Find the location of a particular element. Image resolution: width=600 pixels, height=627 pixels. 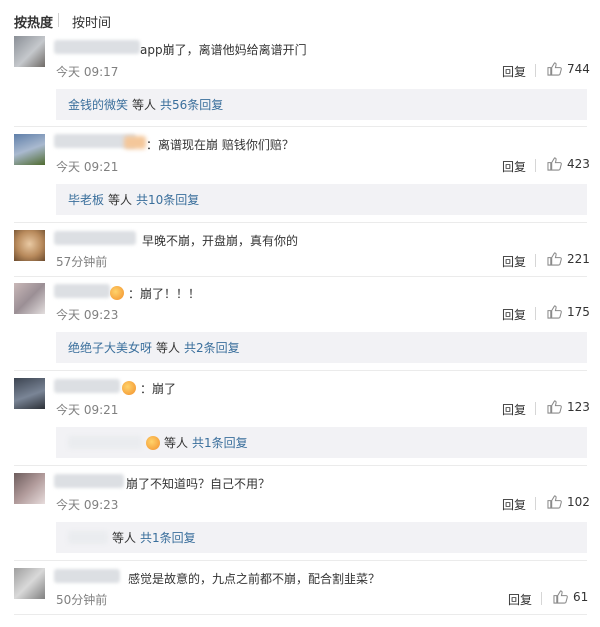

like-button: 744 is located at coordinates (568, 69).